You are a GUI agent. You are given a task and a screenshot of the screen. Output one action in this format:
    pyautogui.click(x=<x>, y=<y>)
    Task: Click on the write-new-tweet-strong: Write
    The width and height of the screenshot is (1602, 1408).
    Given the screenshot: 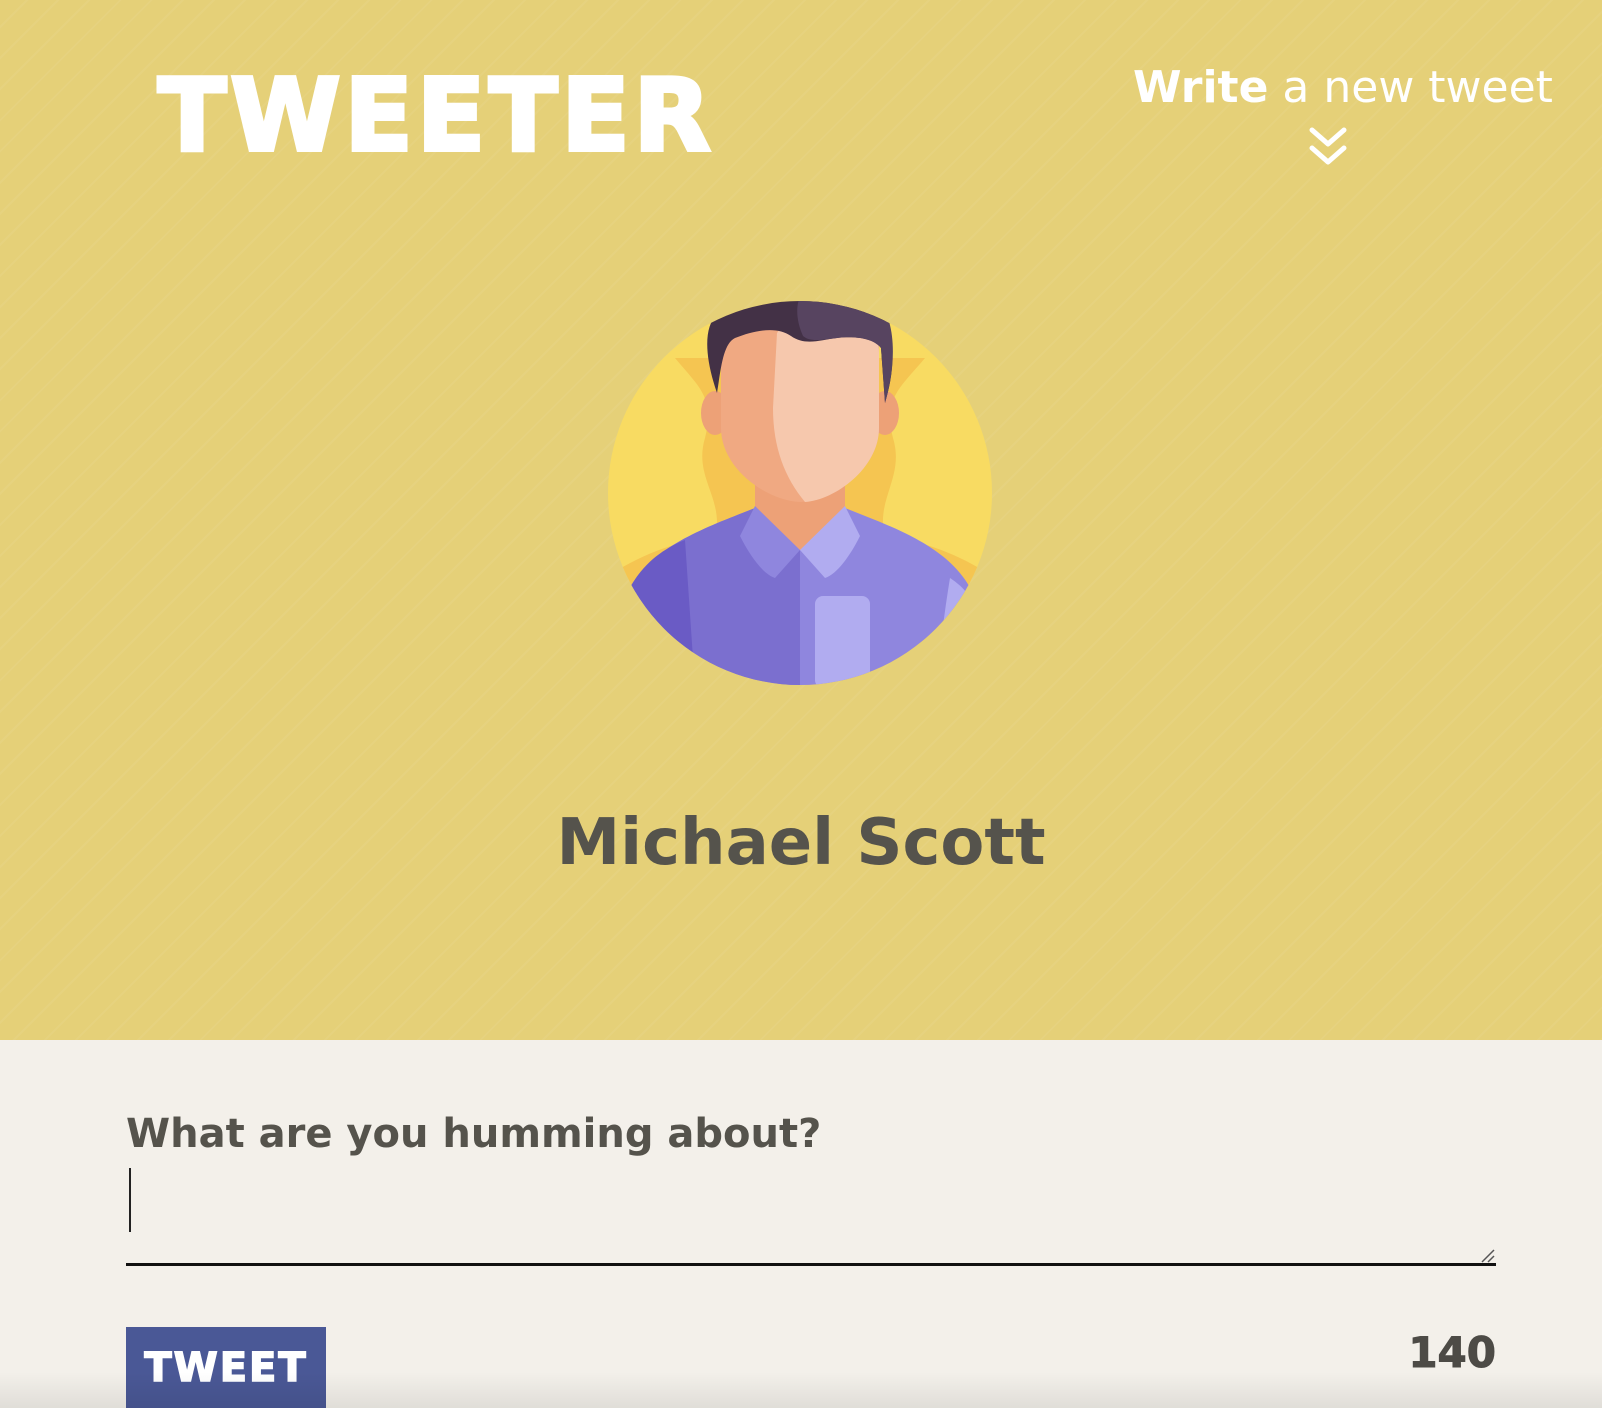 What is the action you would take?
    pyautogui.click(x=1201, y=87)
    